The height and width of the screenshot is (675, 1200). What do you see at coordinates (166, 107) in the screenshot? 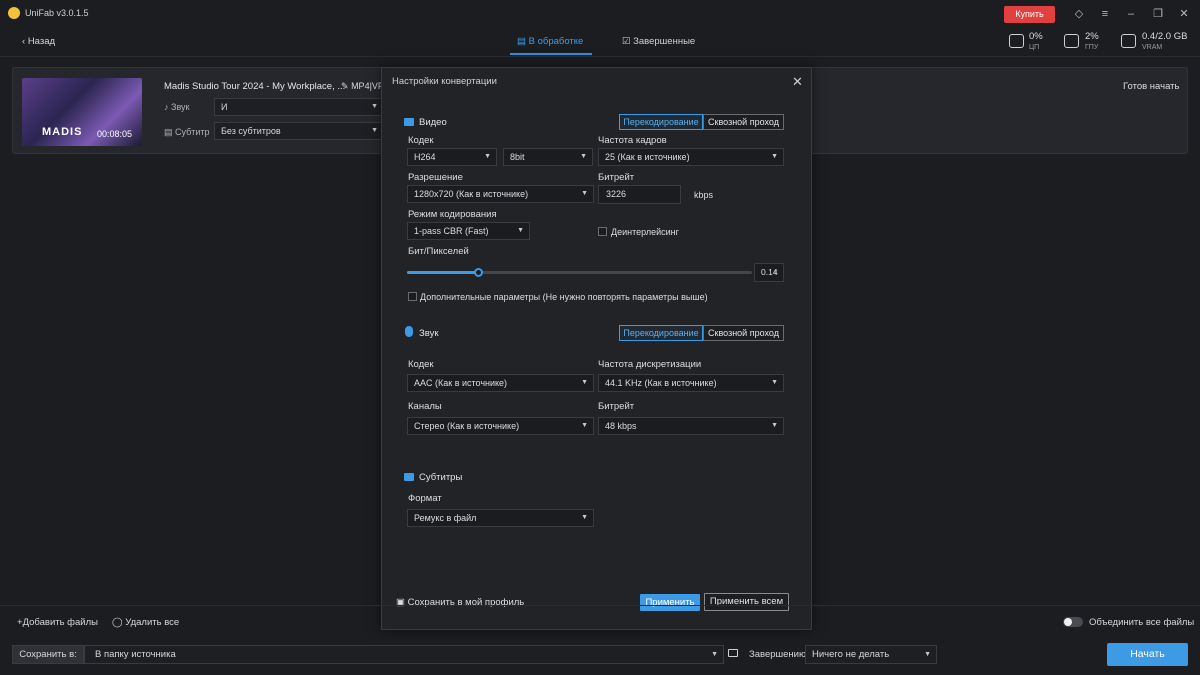
I see `microphone-icon: ♪` at bounding box center [166, 107].